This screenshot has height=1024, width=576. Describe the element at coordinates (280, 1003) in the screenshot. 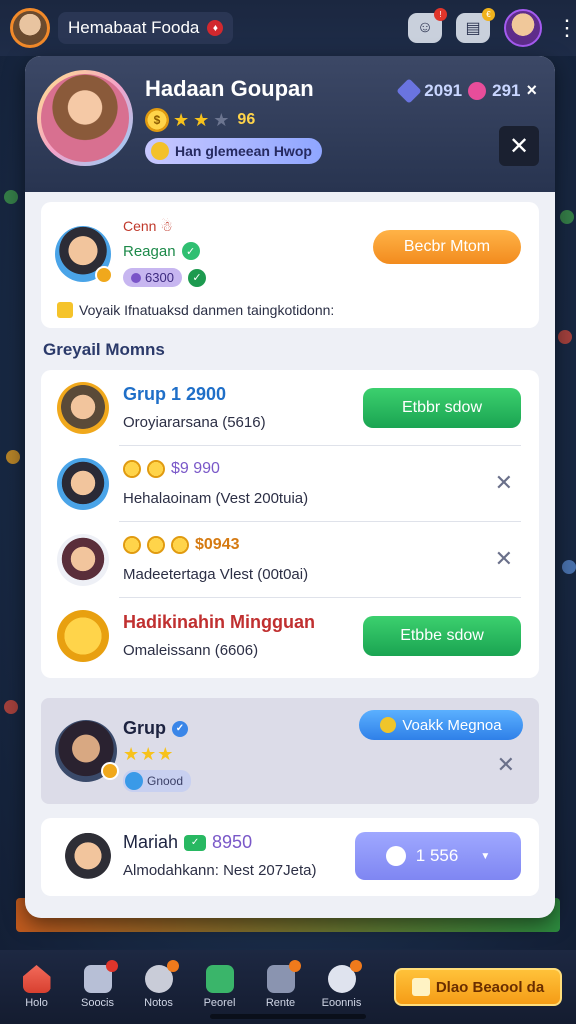

I see `nav-label: Rente` at that location.